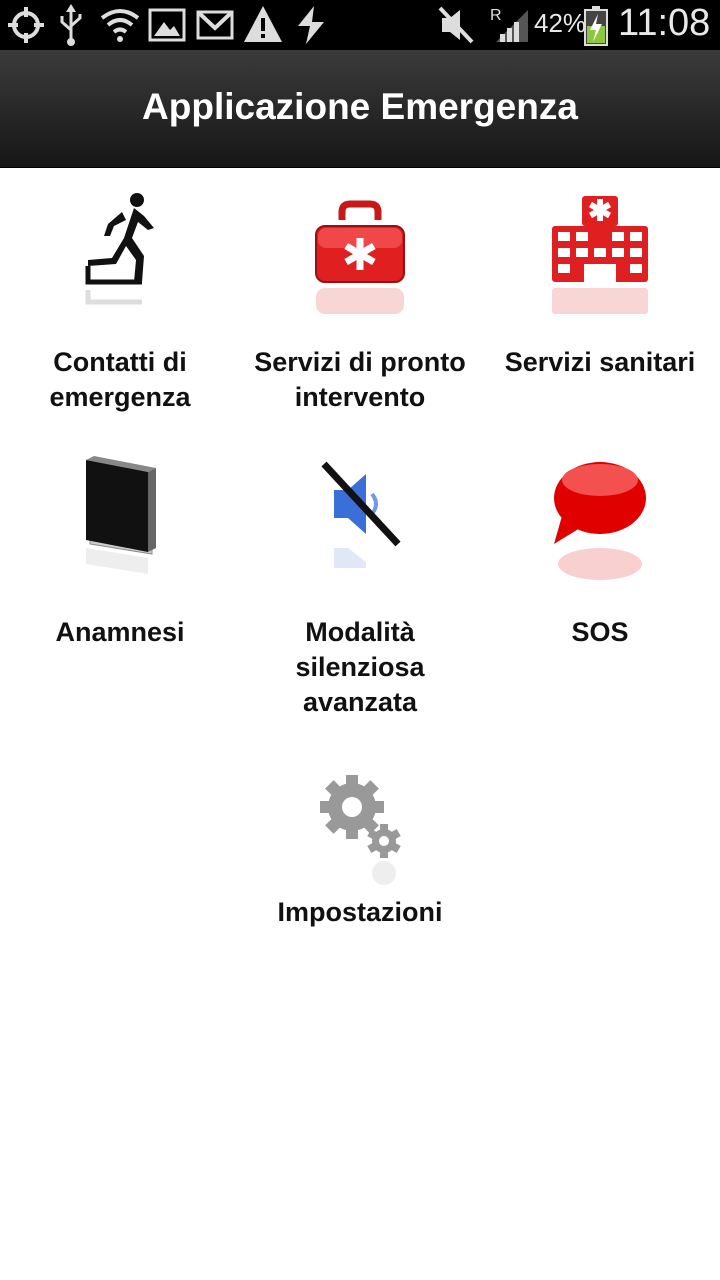 The width and height of the screenshot is (720, 1280). I want to click on running-man-exit-icon, so click(119, 249).